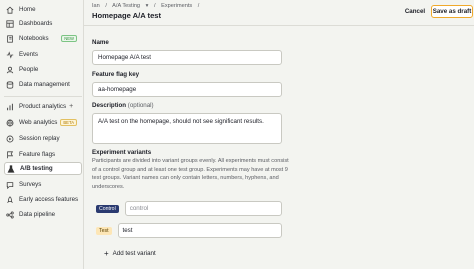  Describe the element at coordinates (127, 15) in the screenshot. I see `page-title: Homepage A/A test` at that location.